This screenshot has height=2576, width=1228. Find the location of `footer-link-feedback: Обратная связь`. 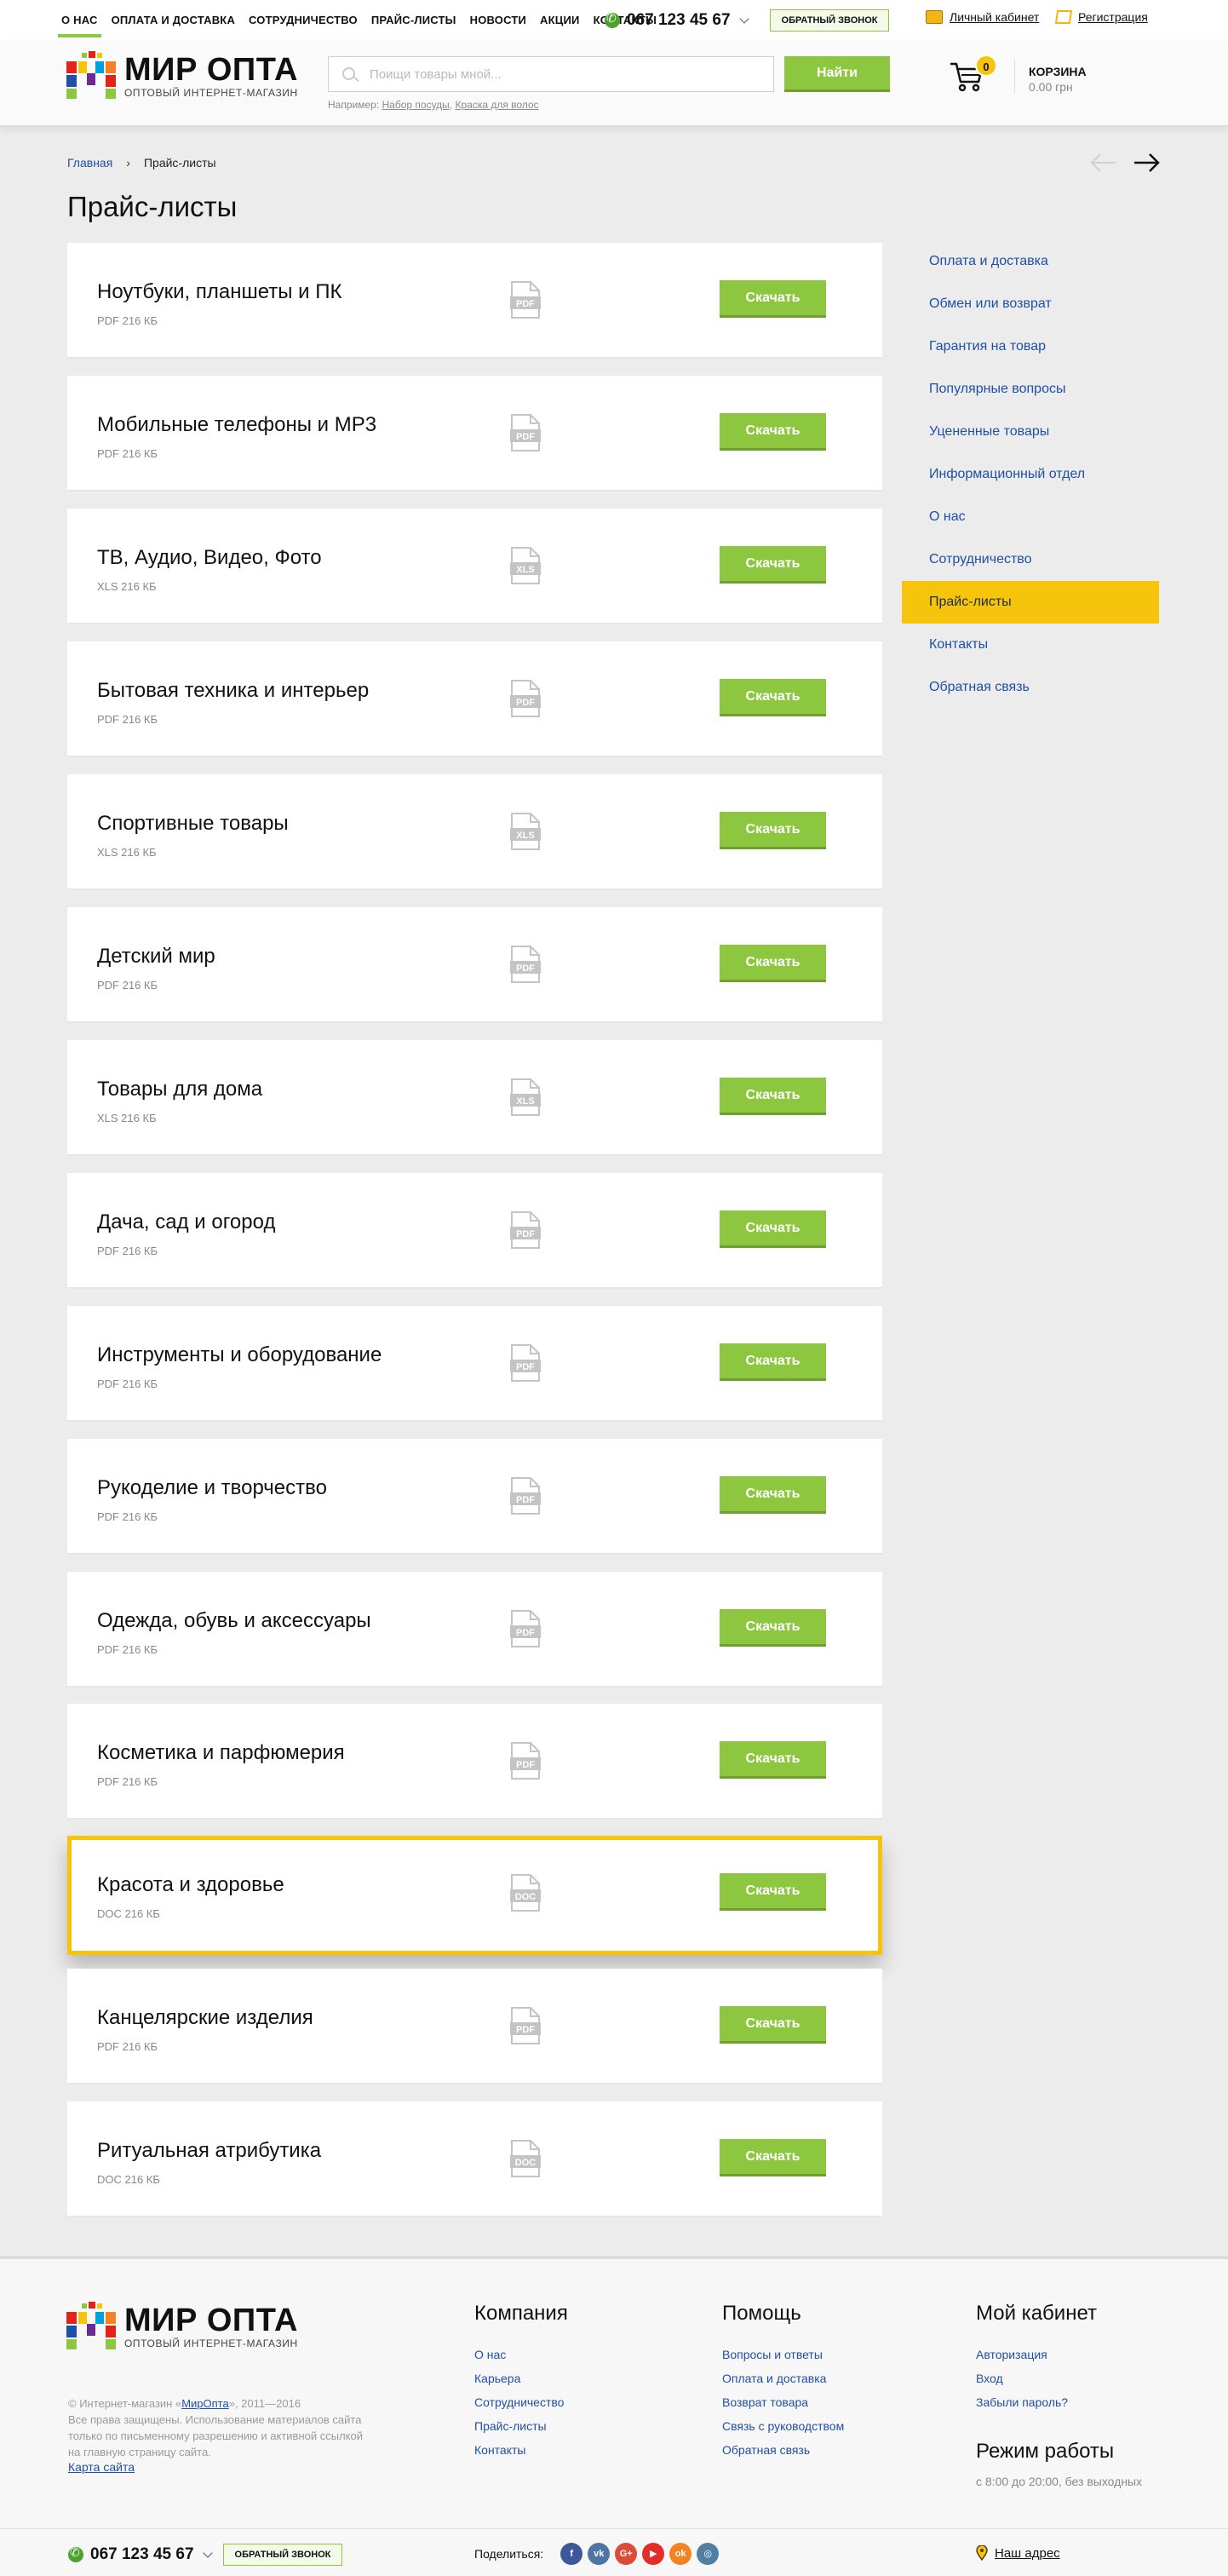

footer-link-feedback: Обратная связь is located at coordinates (783, 2450).